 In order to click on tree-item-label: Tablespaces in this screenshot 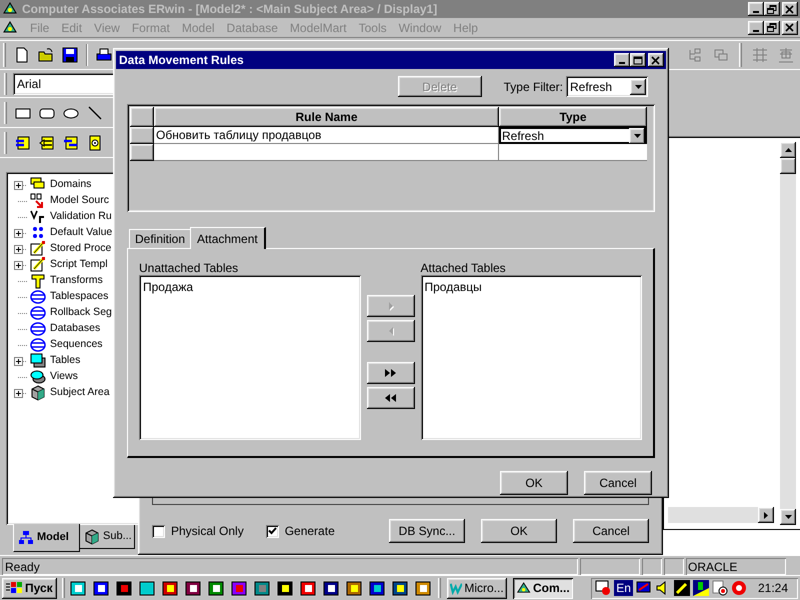, I will do `click(79, 297)`.